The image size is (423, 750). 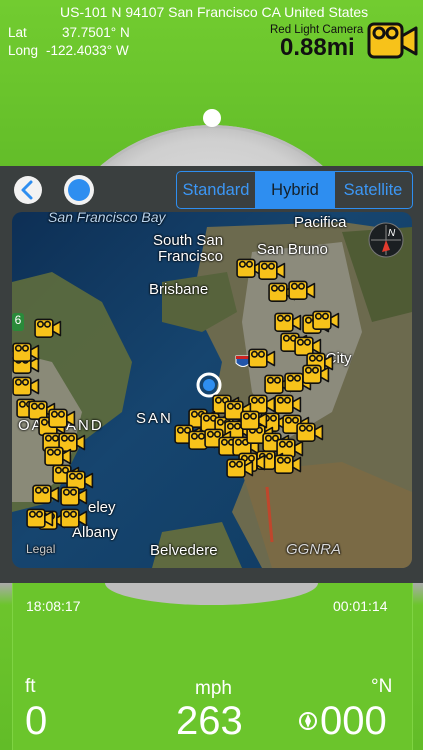 I want to click on map-label-south-sf-2: Francisco, so click(x=191, y=256).